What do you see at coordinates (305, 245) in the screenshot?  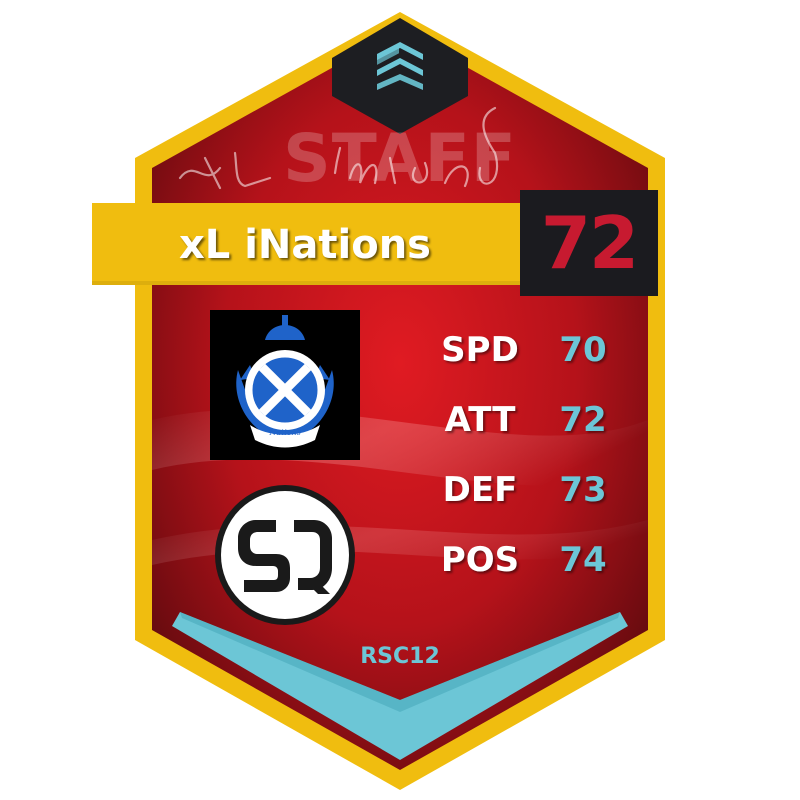 I see `player-name: xL iNations` at bounding box center [305, 245].